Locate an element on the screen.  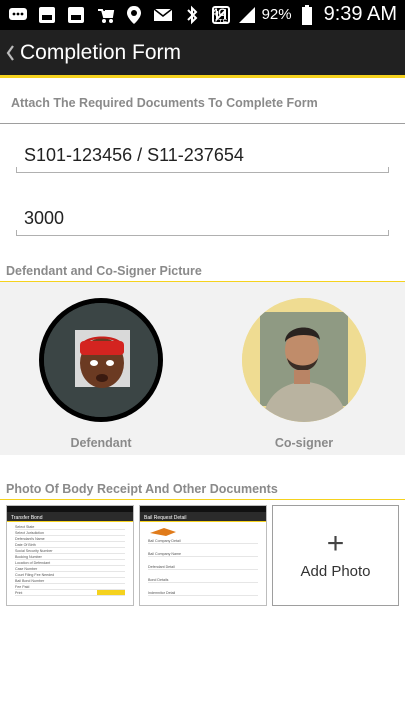
chat-icon is located at coordinates (18, 15).